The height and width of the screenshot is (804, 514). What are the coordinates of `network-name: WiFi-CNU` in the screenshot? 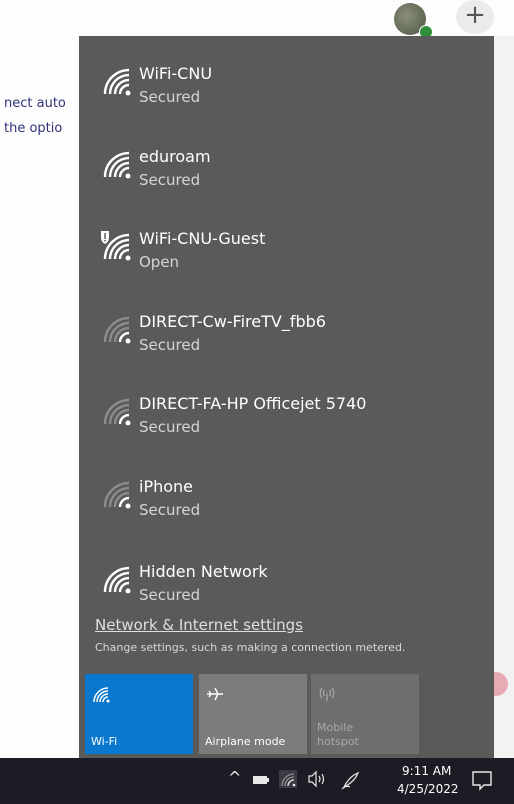 It's located at (176, 73).